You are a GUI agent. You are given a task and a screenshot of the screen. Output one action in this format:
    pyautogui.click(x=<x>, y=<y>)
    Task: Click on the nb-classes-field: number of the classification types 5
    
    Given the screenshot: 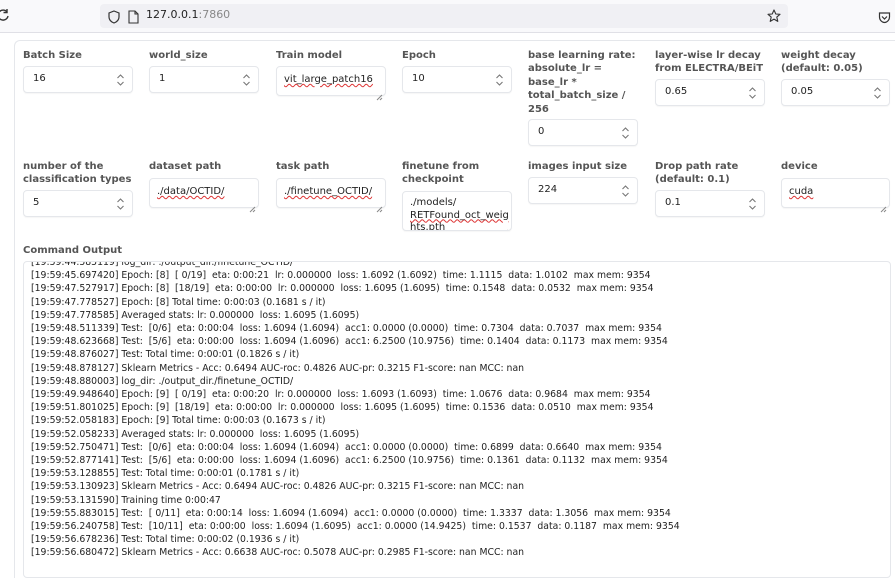 What is the action you would take?
    pyautogui.click(x=79, y=190)
    